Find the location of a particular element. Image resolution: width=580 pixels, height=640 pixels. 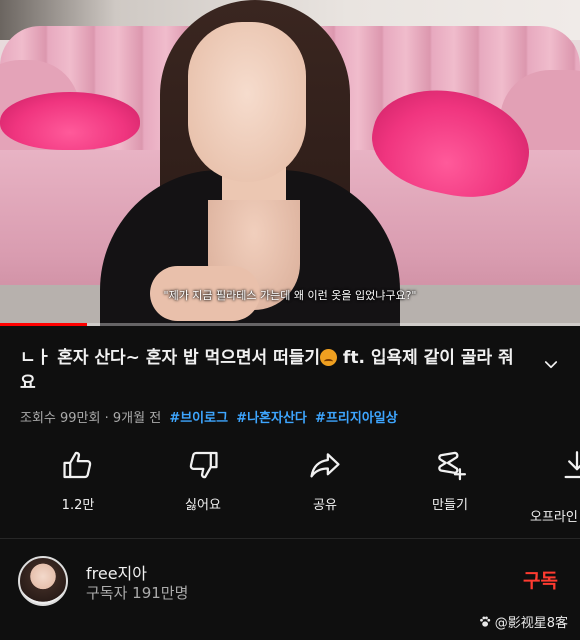

thumbs-up-icon is located at coordinates (77, 465).